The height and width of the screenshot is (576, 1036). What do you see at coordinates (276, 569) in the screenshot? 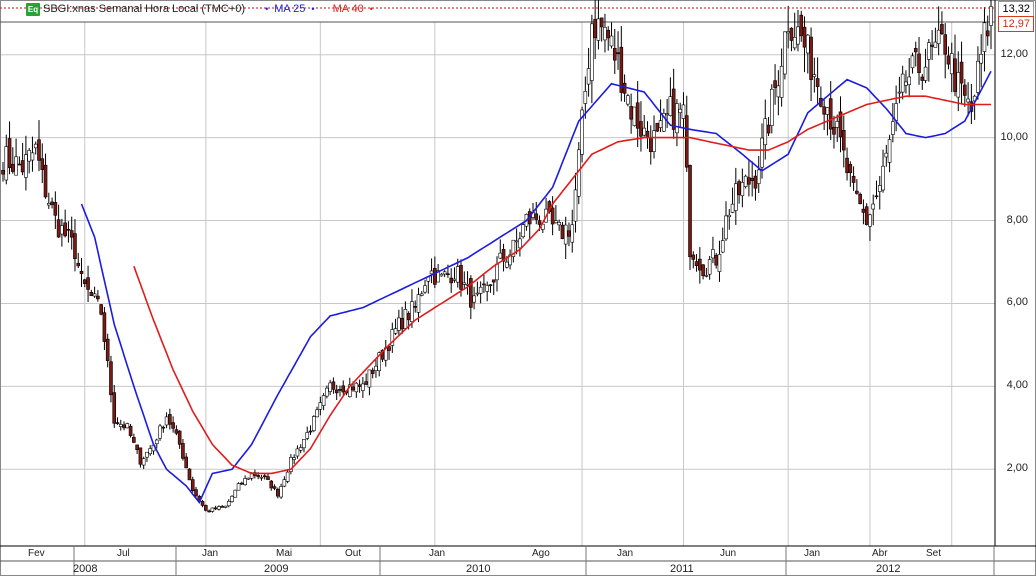
I see `x-year-label: 2009` at bounding box center [276, 569].